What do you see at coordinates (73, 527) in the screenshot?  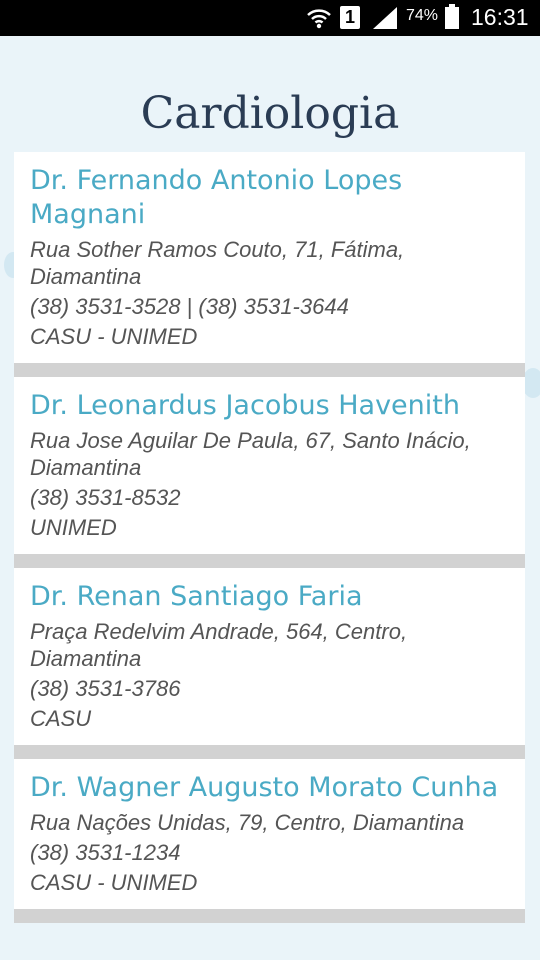 I see `doctor-insurance: UNIMED` at bounding box center [73, 527].